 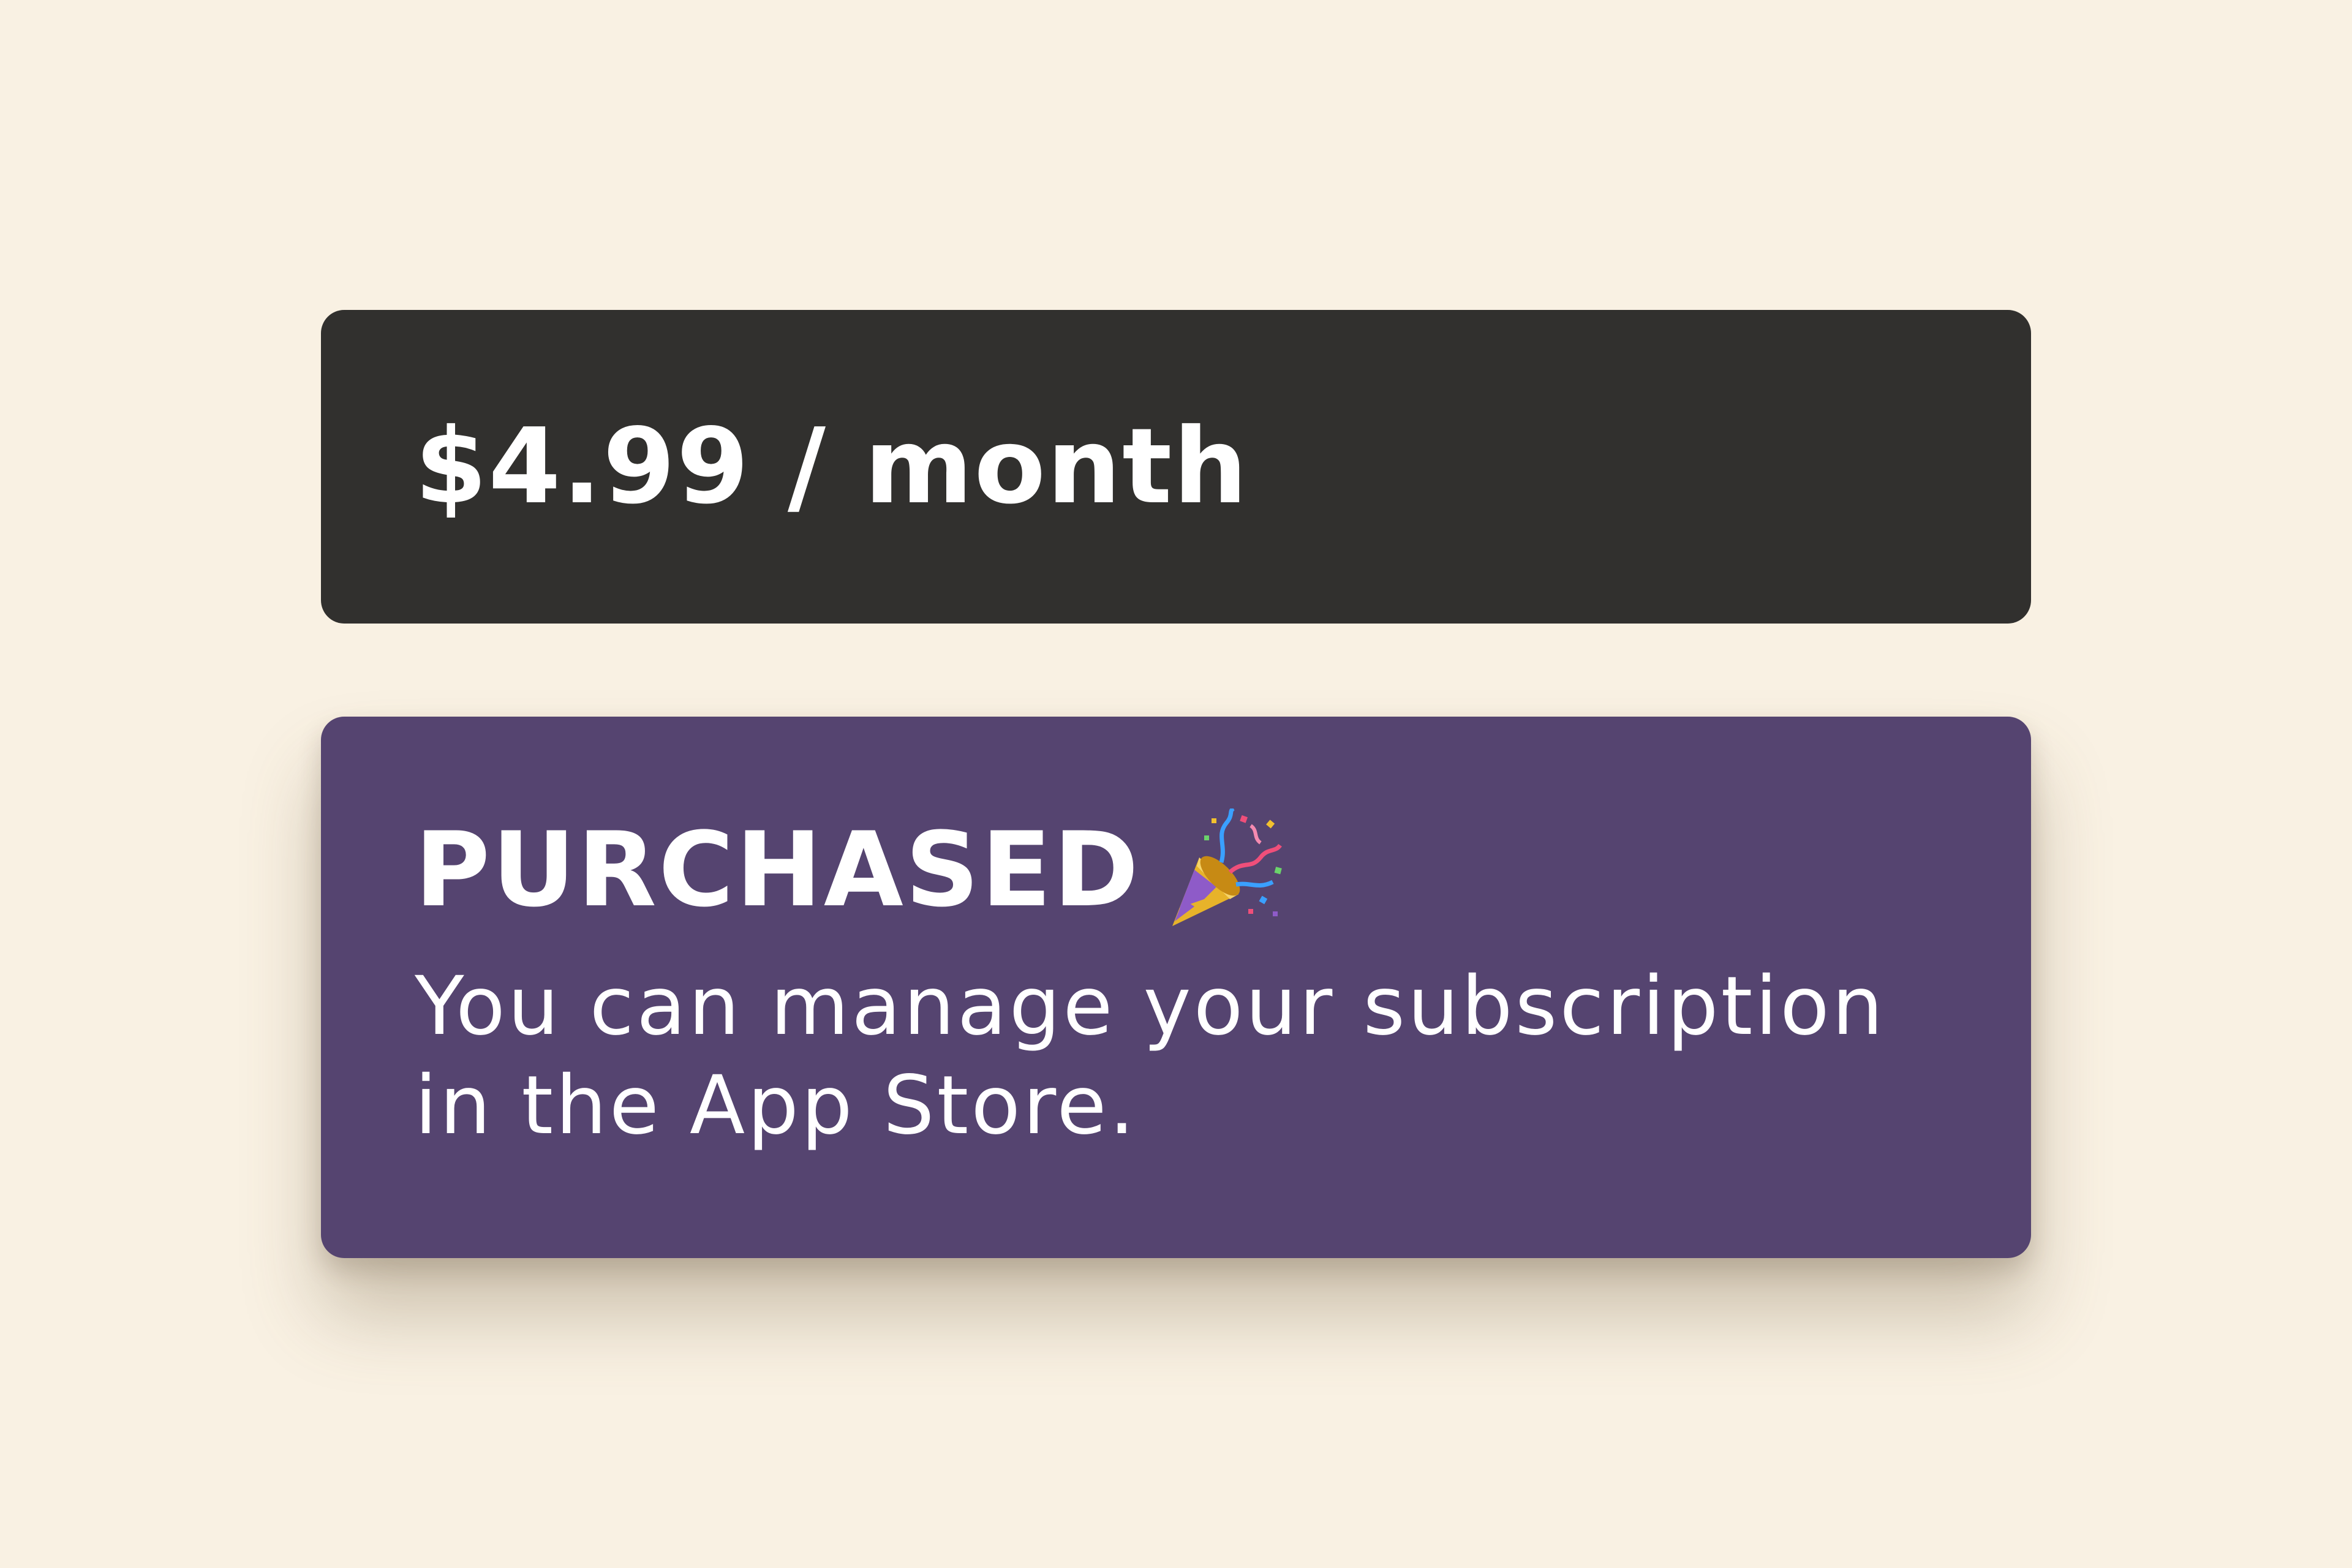 What do you see at coordinates (778, 870) in the screenshot?
I see `purchased-title: PURCHASED` at bounding box center [778, 870].